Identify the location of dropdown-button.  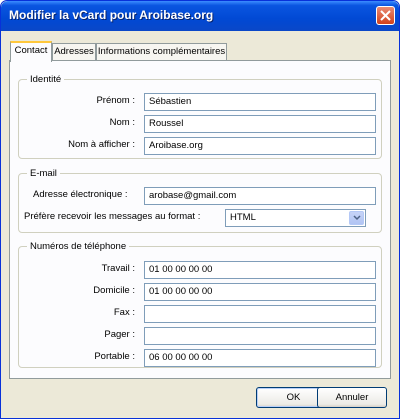
(356, 218).